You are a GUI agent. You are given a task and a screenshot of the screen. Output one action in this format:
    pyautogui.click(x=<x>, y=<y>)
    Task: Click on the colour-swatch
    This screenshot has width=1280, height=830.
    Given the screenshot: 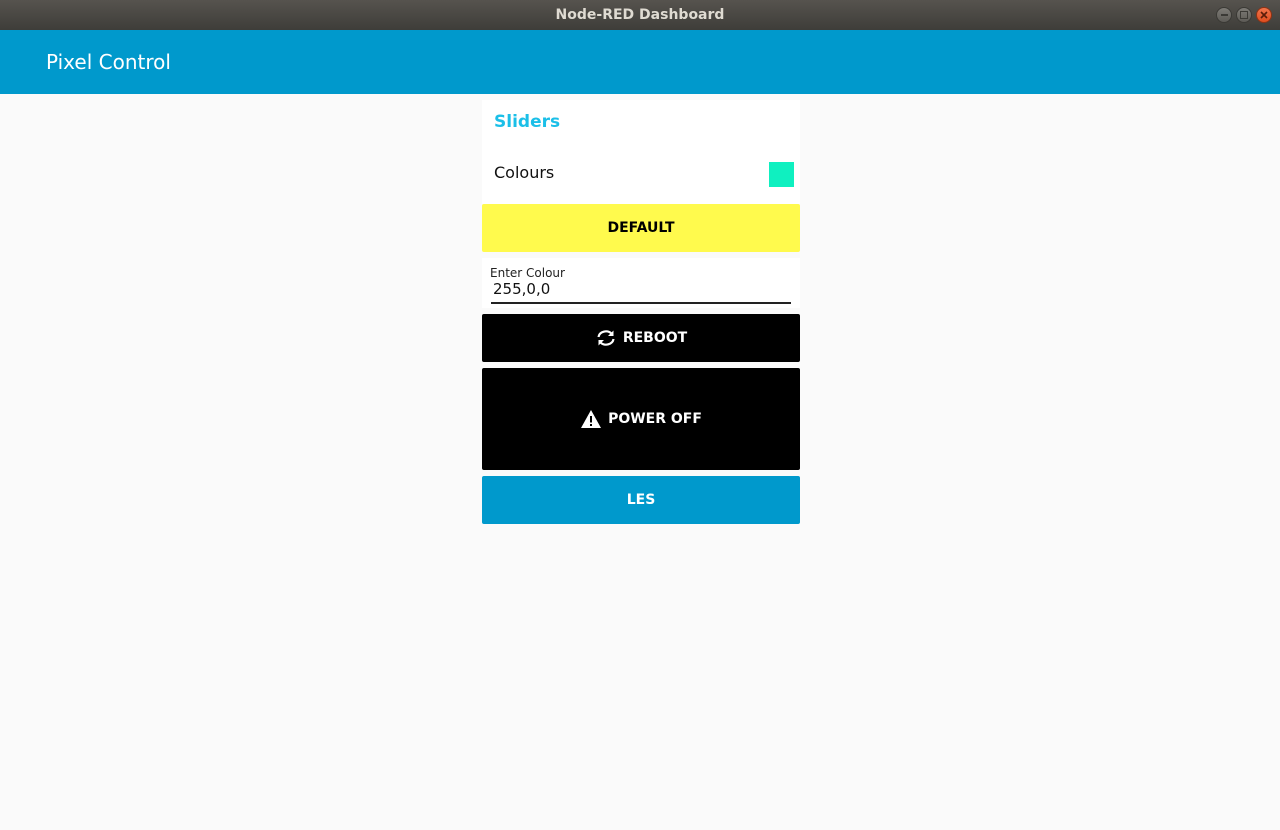 What is the action you would take?
    pyautogui.click(x=781, y=174)
    